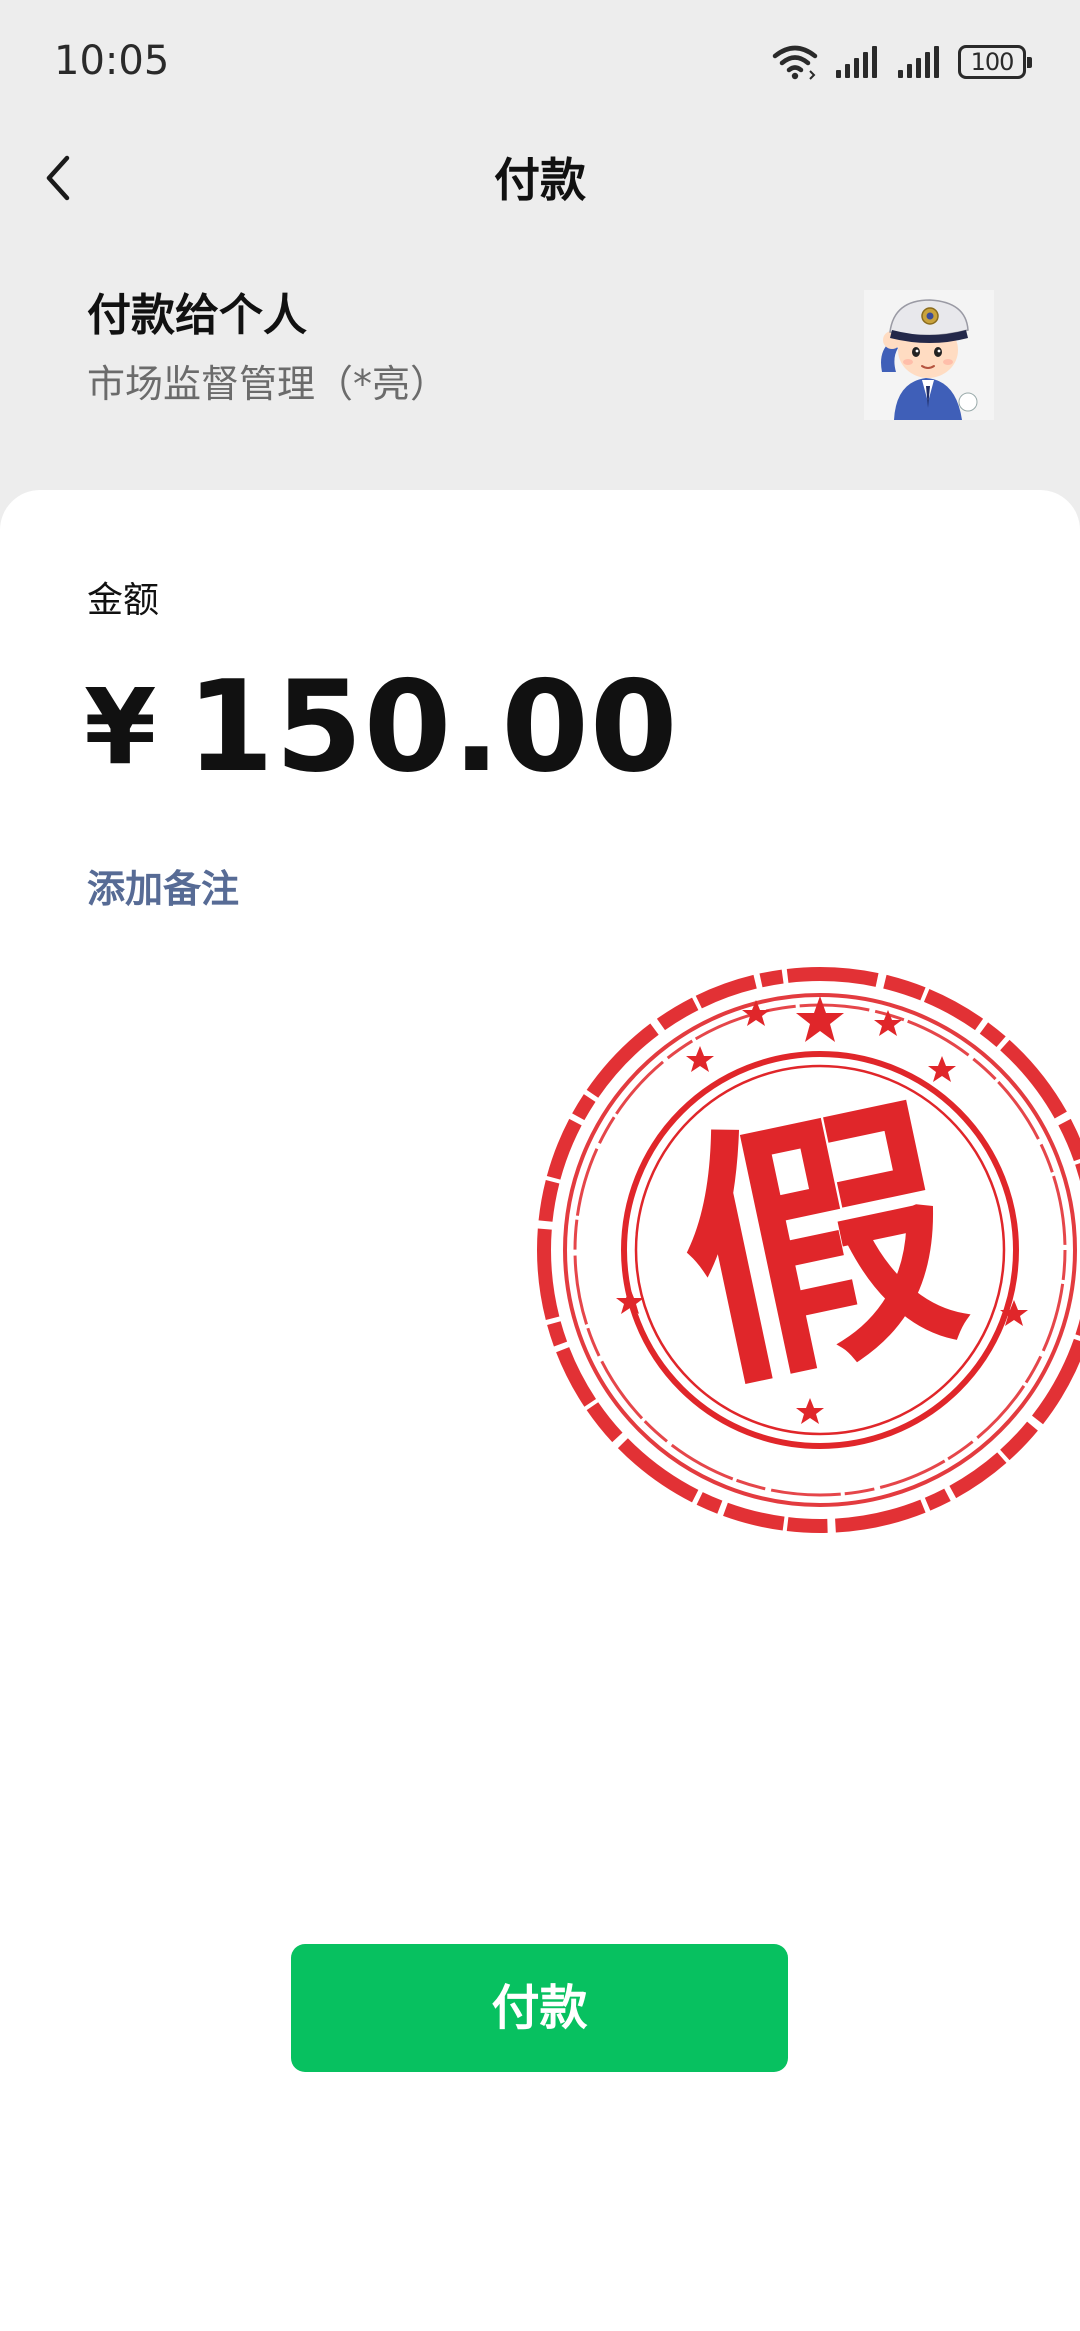 The height and width of the screenshot is (2331, 1080). Describe the element at coordinates (540, 360) in the screenshot. I see `payee-section: 付款给个人 市场监督管理（*亮）` at that location.